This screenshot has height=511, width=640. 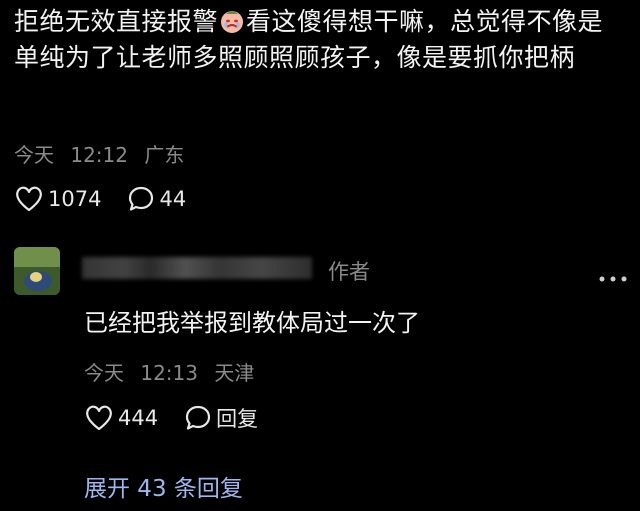 I want to click on post-meta: 今天 12:12 广东, so click(x=99, y=153).